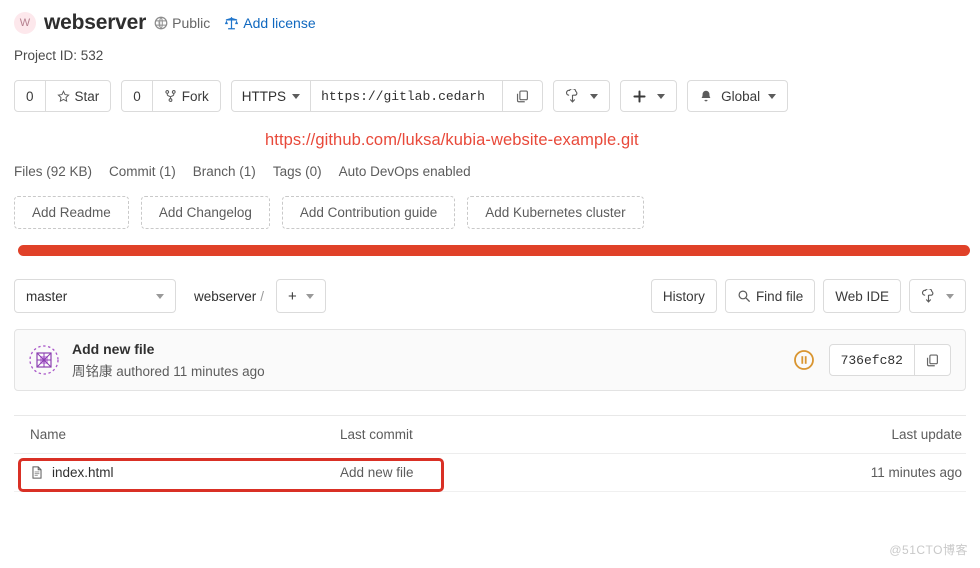 This screenshot has height=568, width=980. I want to click on project-header: W webserver Public Add license, so click(490, 17).